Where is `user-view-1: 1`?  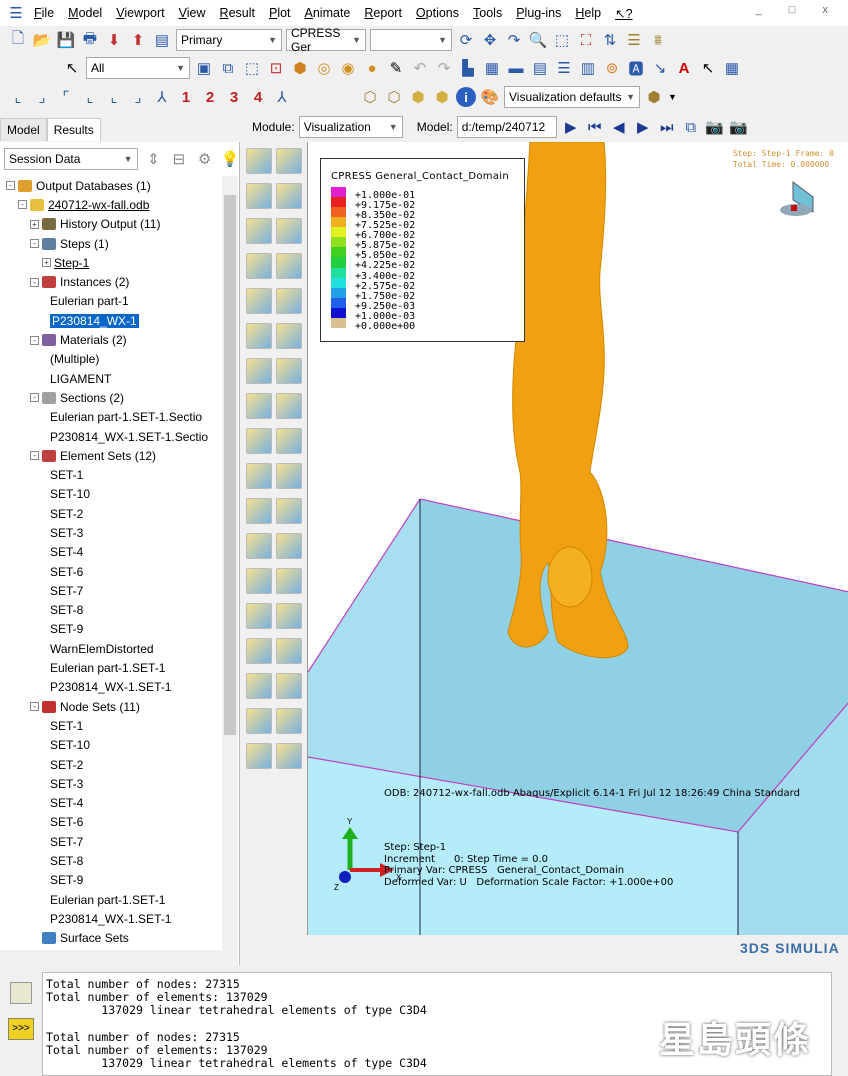 user-view-1: 1 is located at coordinates (186, 97).